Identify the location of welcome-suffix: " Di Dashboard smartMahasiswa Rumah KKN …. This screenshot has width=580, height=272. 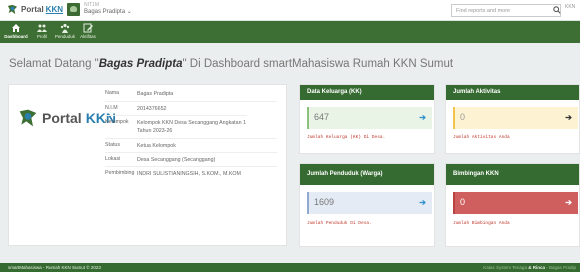
(318, 64).